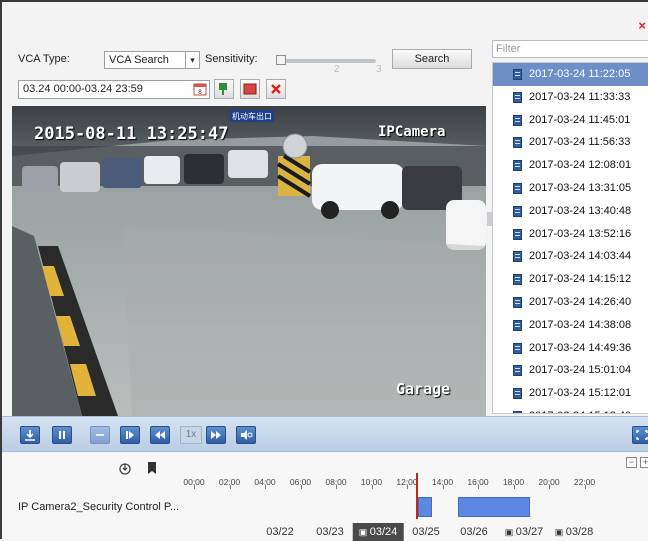 Image resolution: width=648 pixels, height=541 pixels. Describe the element at coordinates (580, 301) in the screenshot. I see `recording-time: 2017-03-24 14:26:40` at that location.